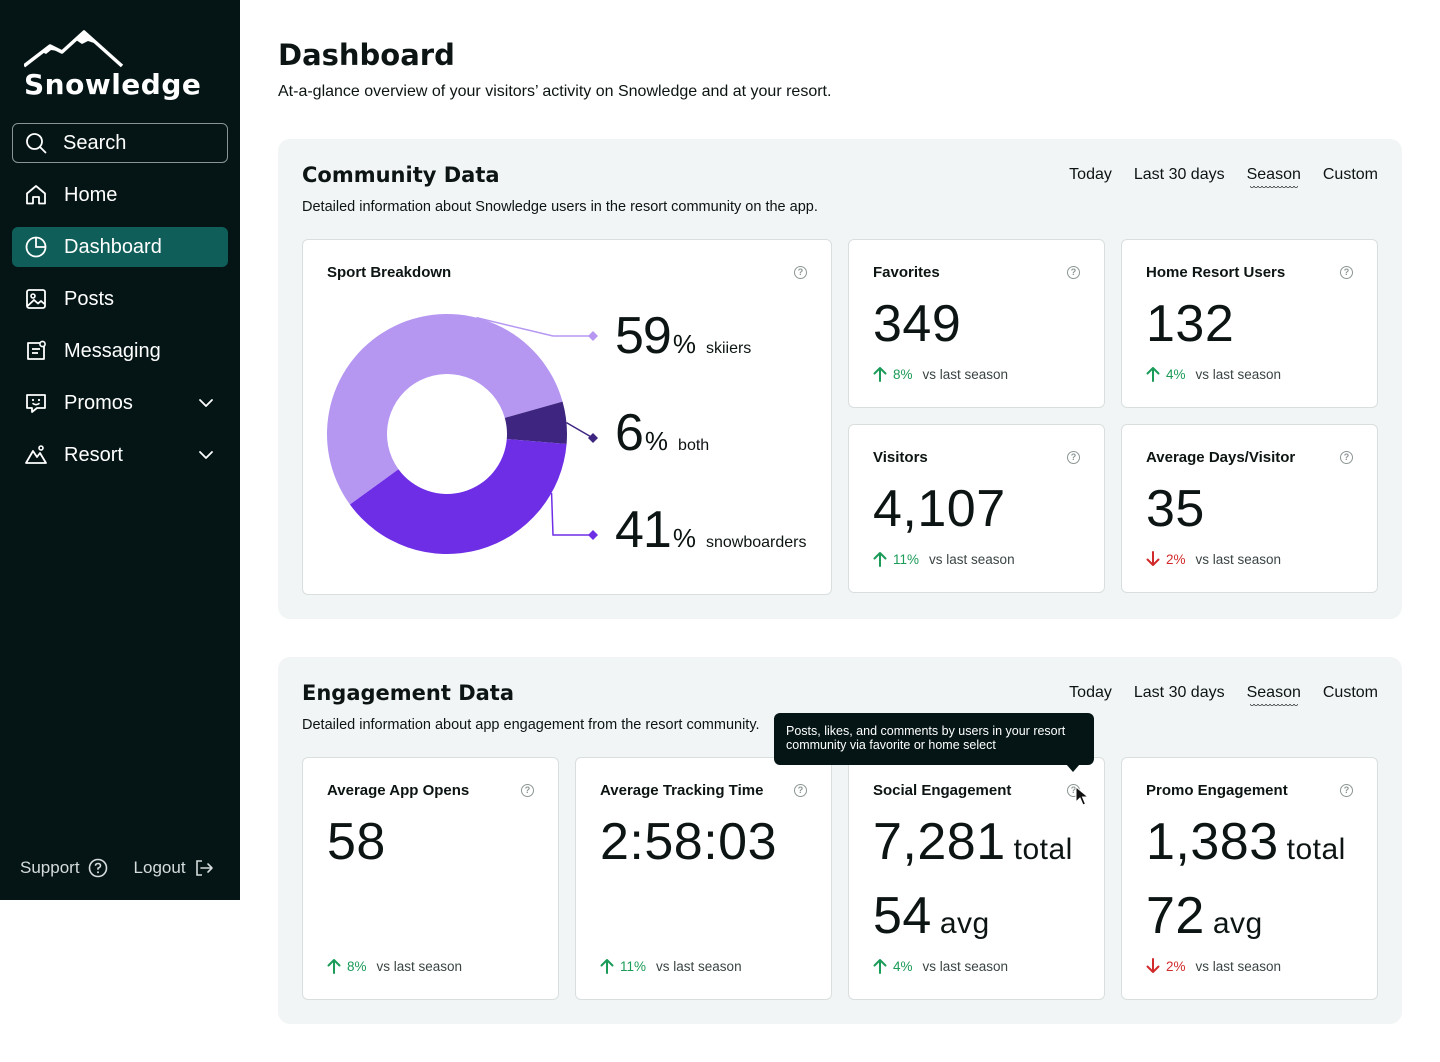  Describe the element at coordinates (408, 693) in the screenshot. I see `panel-title: Engagement Data` at that location.